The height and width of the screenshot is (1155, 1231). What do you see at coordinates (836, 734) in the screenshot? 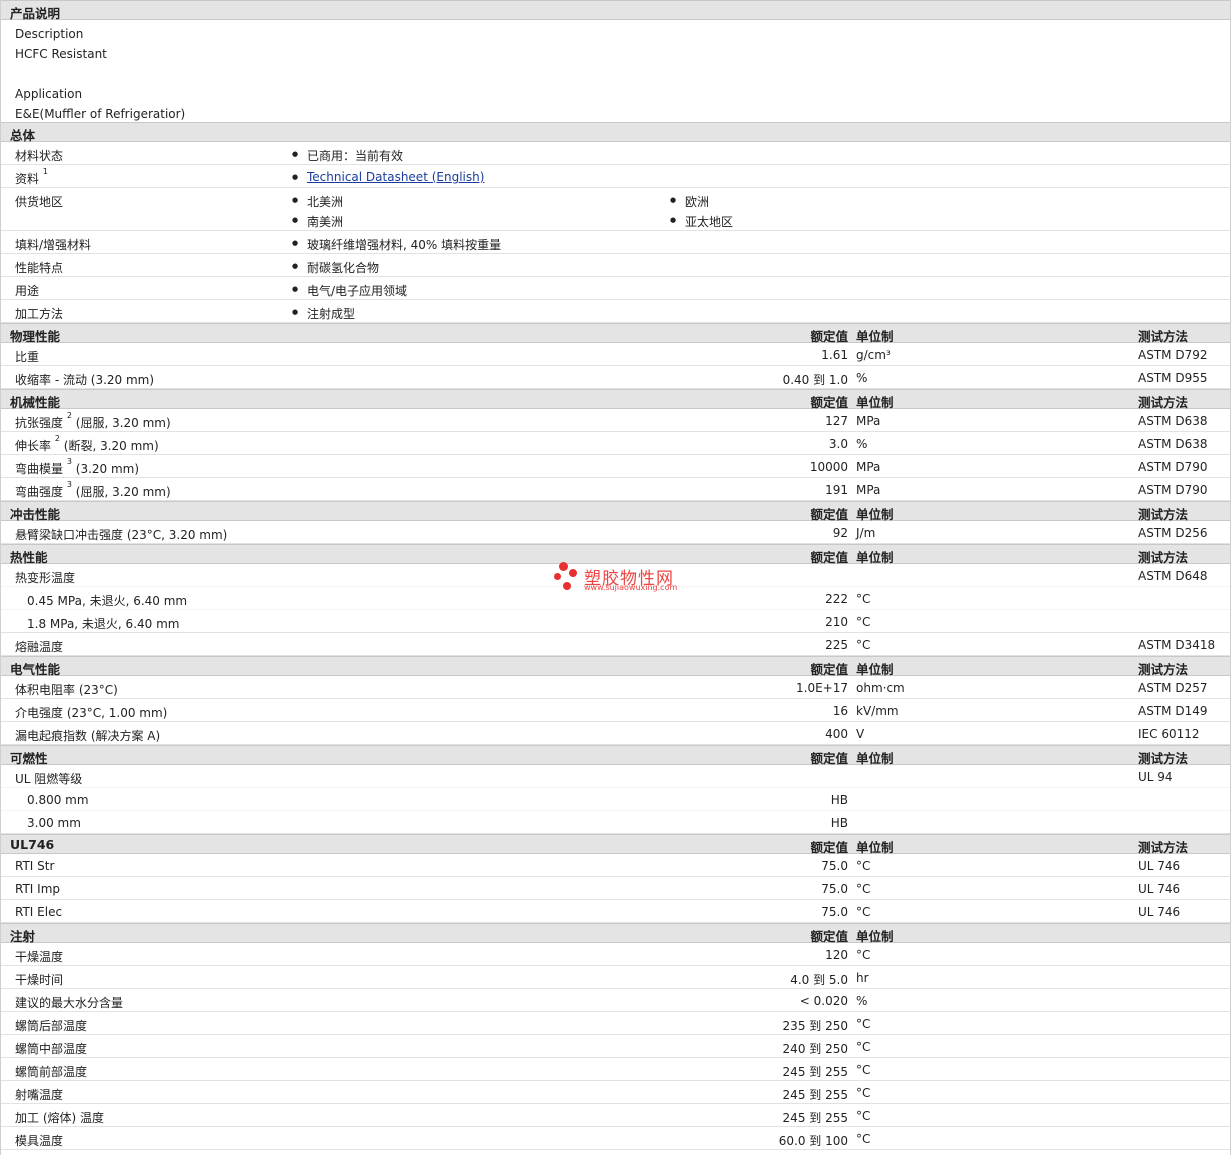
I see `property-value: 400` at bounding box center [836, 734].